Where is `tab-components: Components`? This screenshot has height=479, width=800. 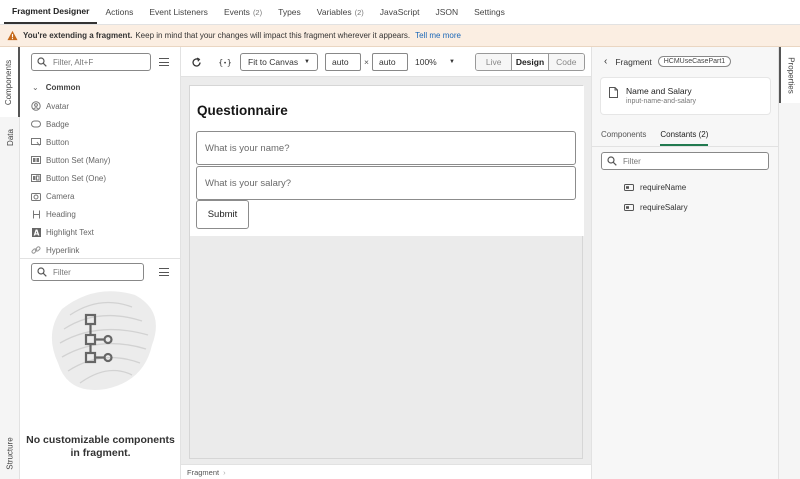 tab-components: Components is located at coordinates (623, 138).